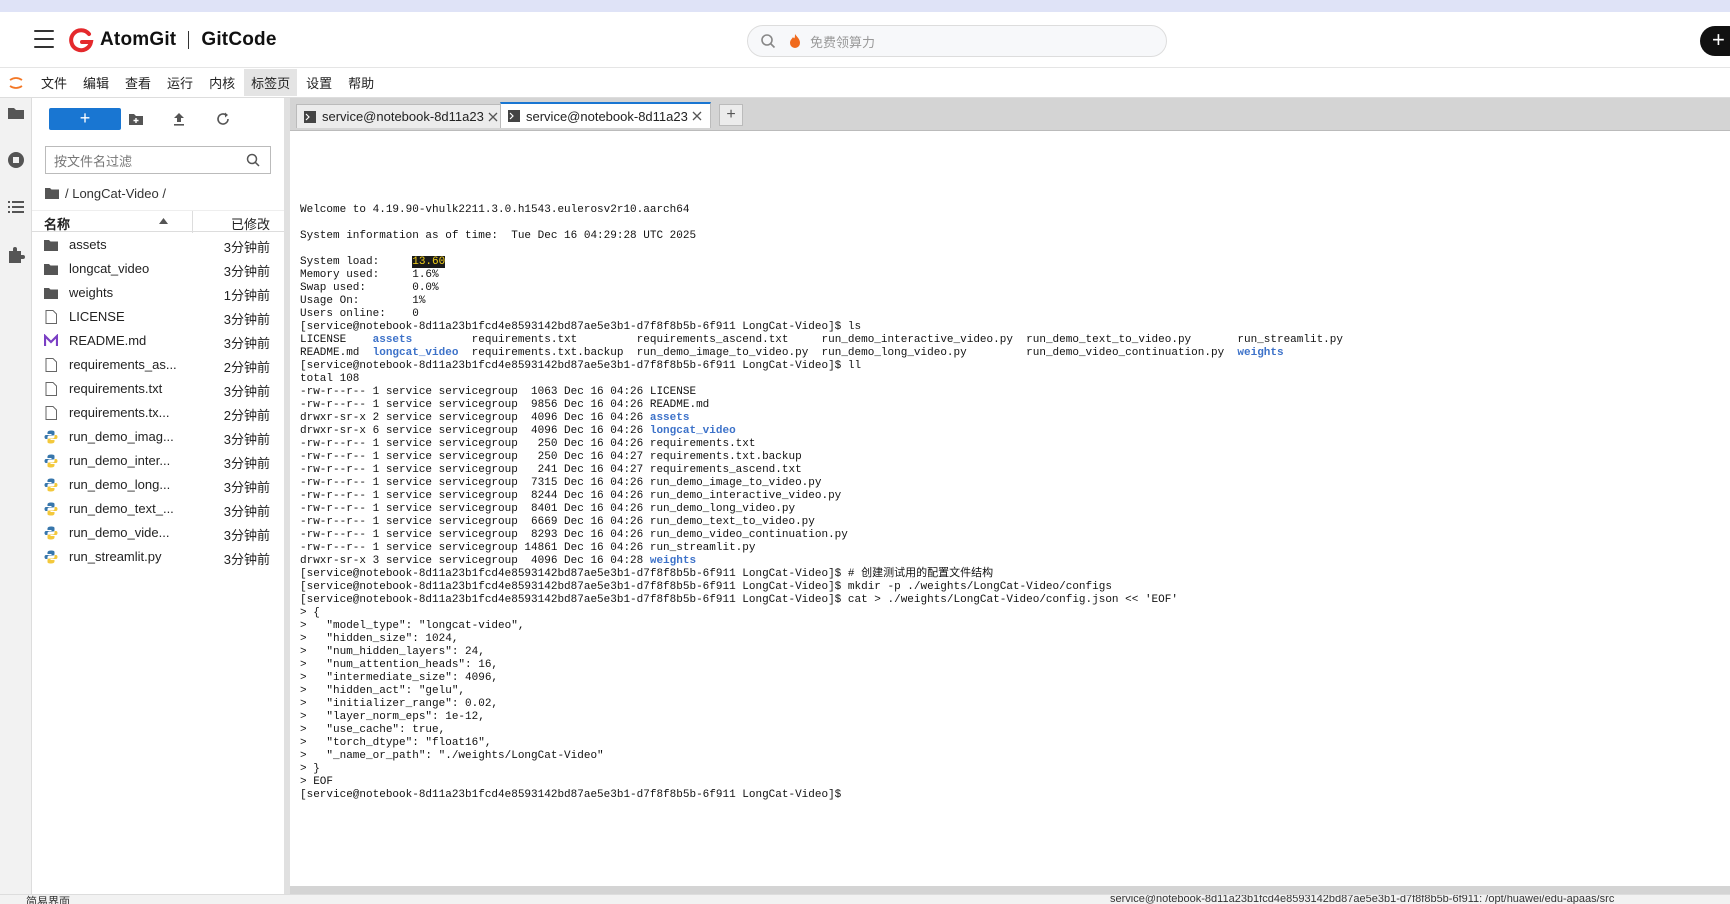 The image size is (1730, 904). What do you see at coordinates (396, 743) in the screenshot?
I see `terminal-text: > "torch_dtype": "float16",` at bounding box center [396, 743].